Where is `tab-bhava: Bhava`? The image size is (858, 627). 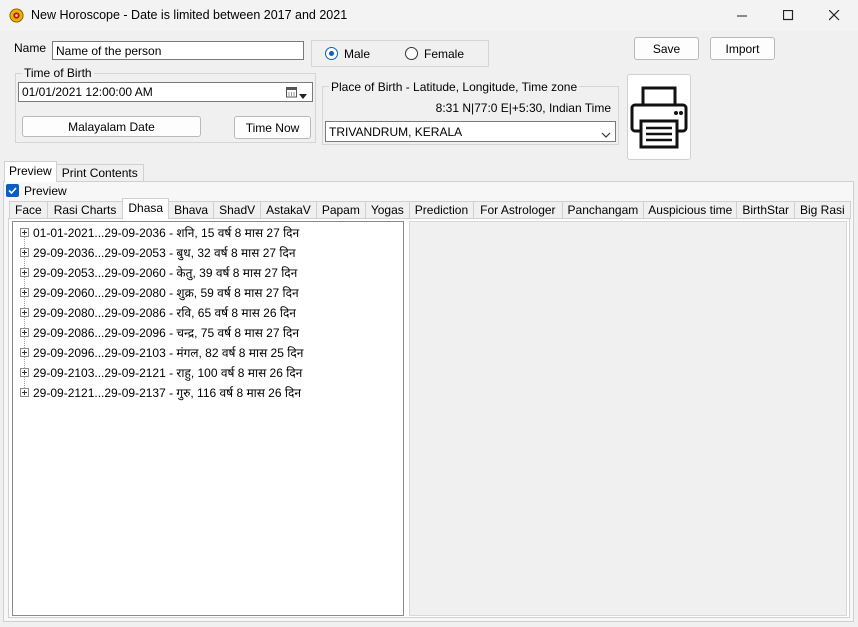
tab-bhava: Bhava is located at coordinates (191, 210).